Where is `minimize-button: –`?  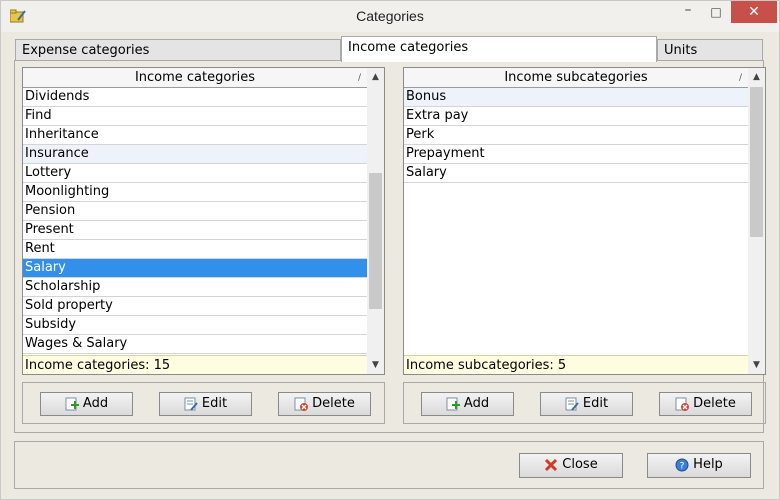
minimize-button: – is located at coordinates (688, 12).